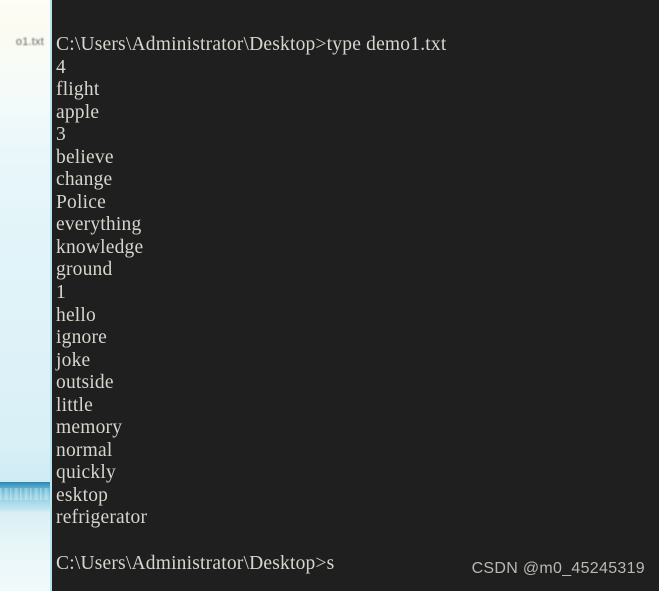 Image resolution: width=659 pixels, height=591 pixels. Describe the element at coordinates (76, 315) in the screenshot. I see `console-line: hello` at that location.